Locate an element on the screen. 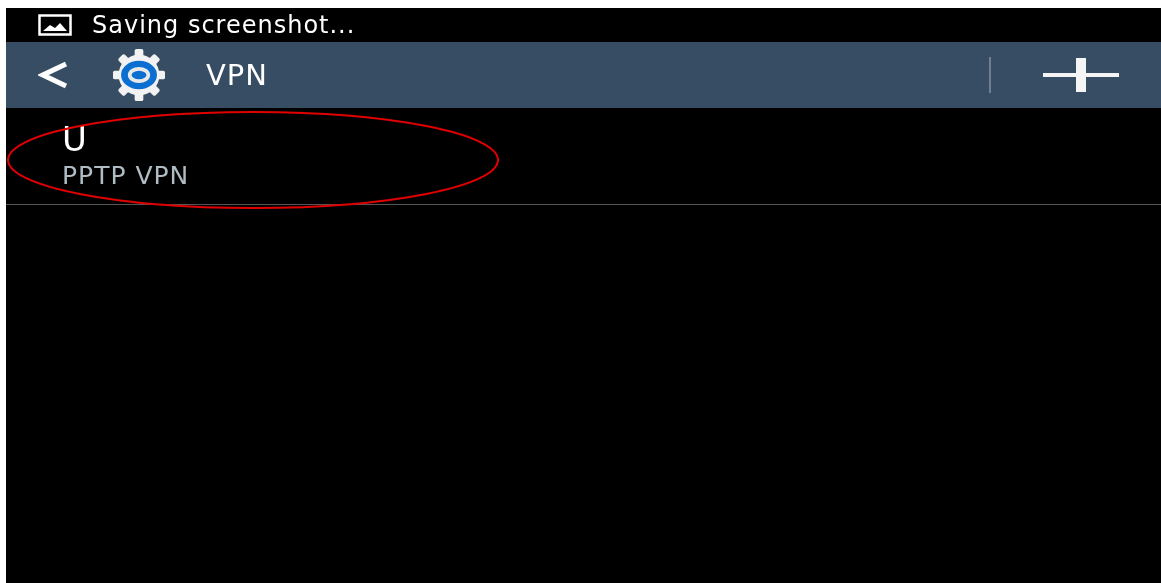 The image size is (1161, 583). image-icon is located at coordinates (55, 25).